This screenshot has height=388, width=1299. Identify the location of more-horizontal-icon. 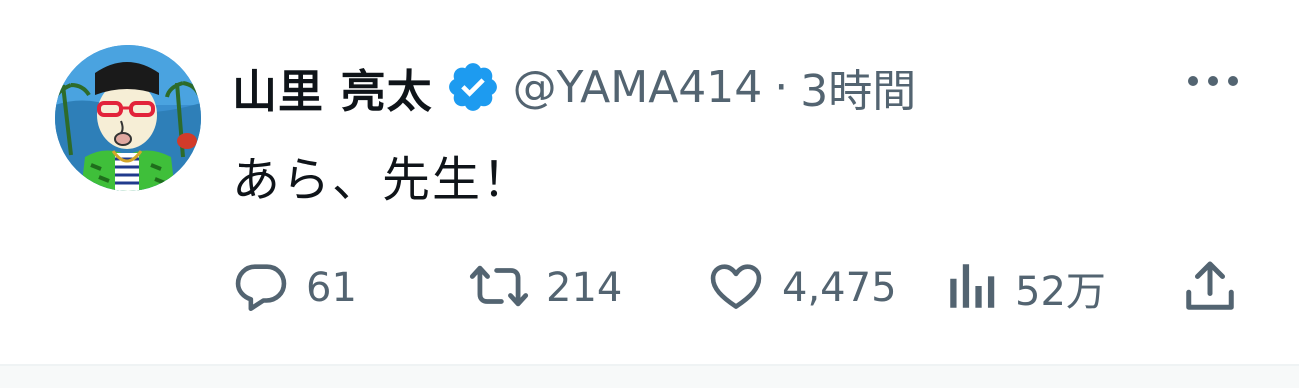
(1213, 83).